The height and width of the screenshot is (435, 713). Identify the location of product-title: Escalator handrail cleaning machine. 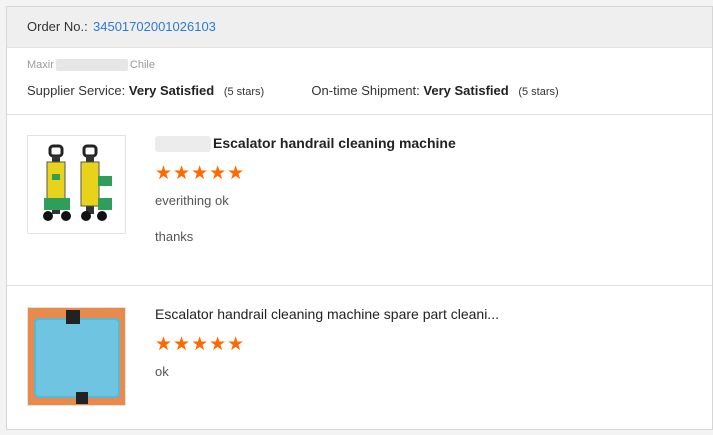
(334, 143).